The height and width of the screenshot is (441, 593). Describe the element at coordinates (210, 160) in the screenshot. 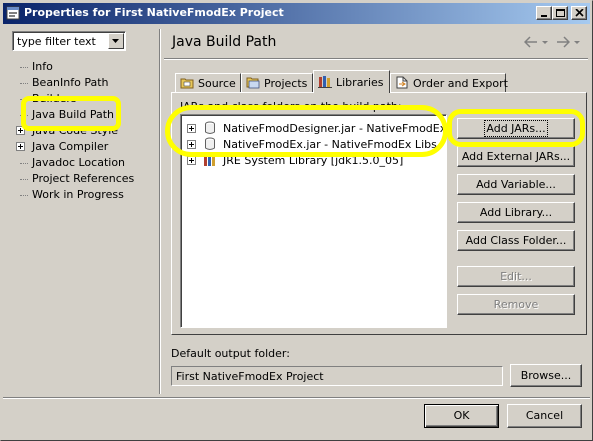

I see `library-icon` at that location.